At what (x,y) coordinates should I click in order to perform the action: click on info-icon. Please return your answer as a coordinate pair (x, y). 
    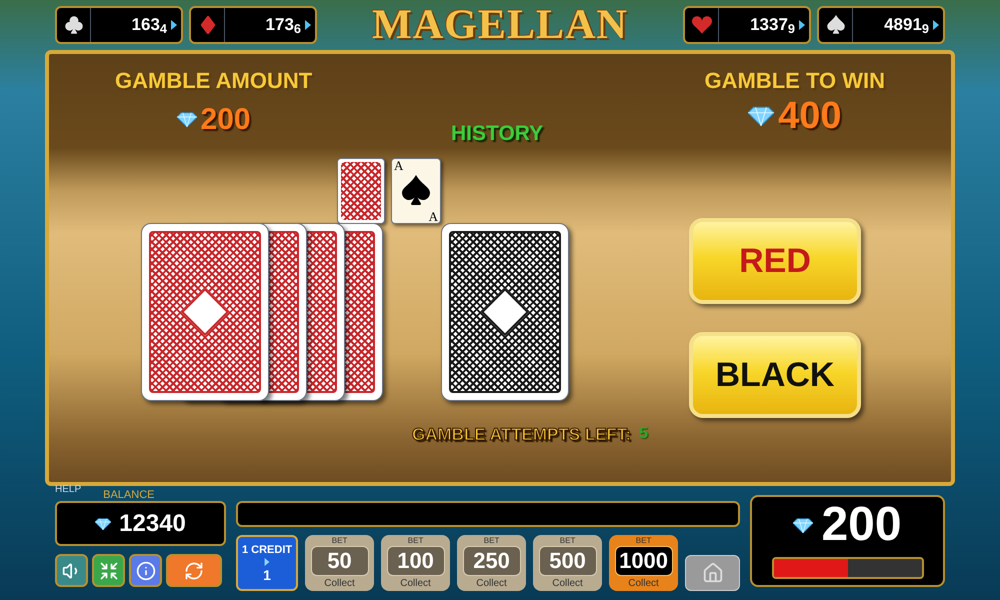
    Looking at the image, I should click on (146, 570).